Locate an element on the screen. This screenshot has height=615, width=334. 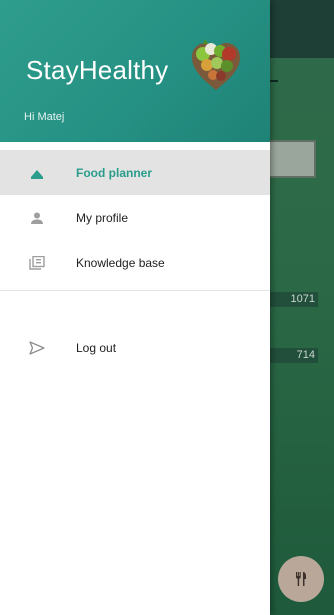
restaurant-icon is located at coordinates (301, 579).